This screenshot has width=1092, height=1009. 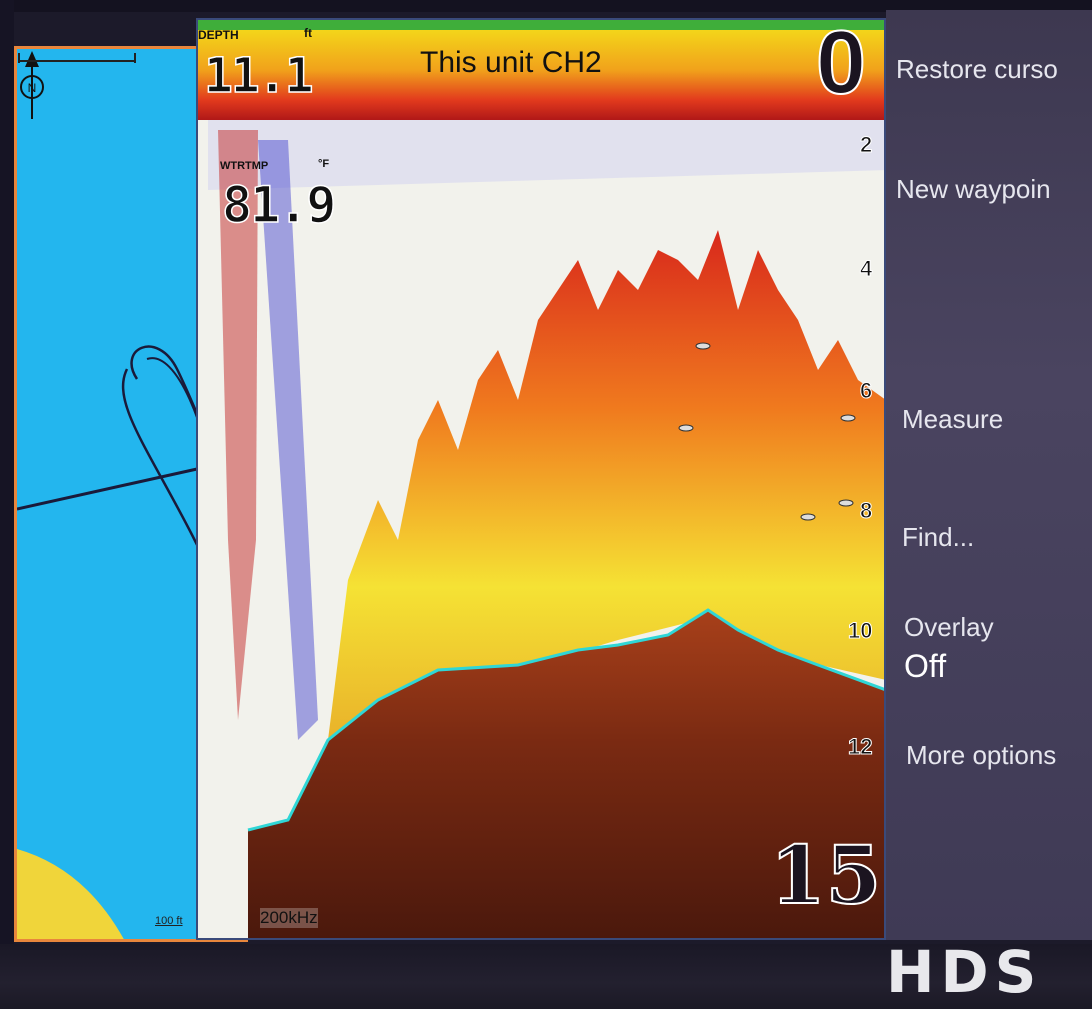 I want to click on depth-tick: 2, so click(x=866, y=145).